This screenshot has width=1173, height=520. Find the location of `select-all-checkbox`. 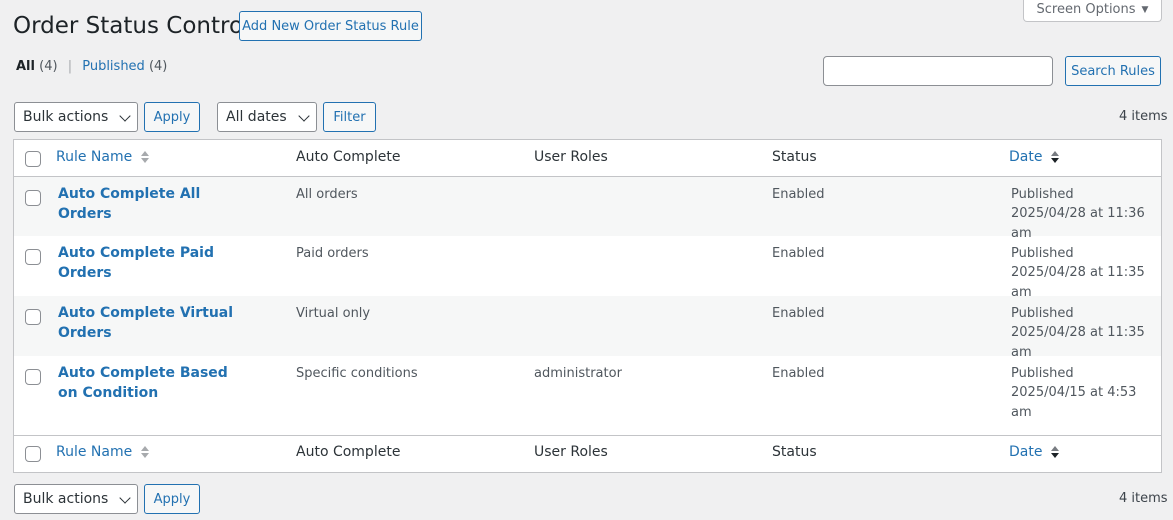

select-all-checkbox is located at coordinates (33, 159).